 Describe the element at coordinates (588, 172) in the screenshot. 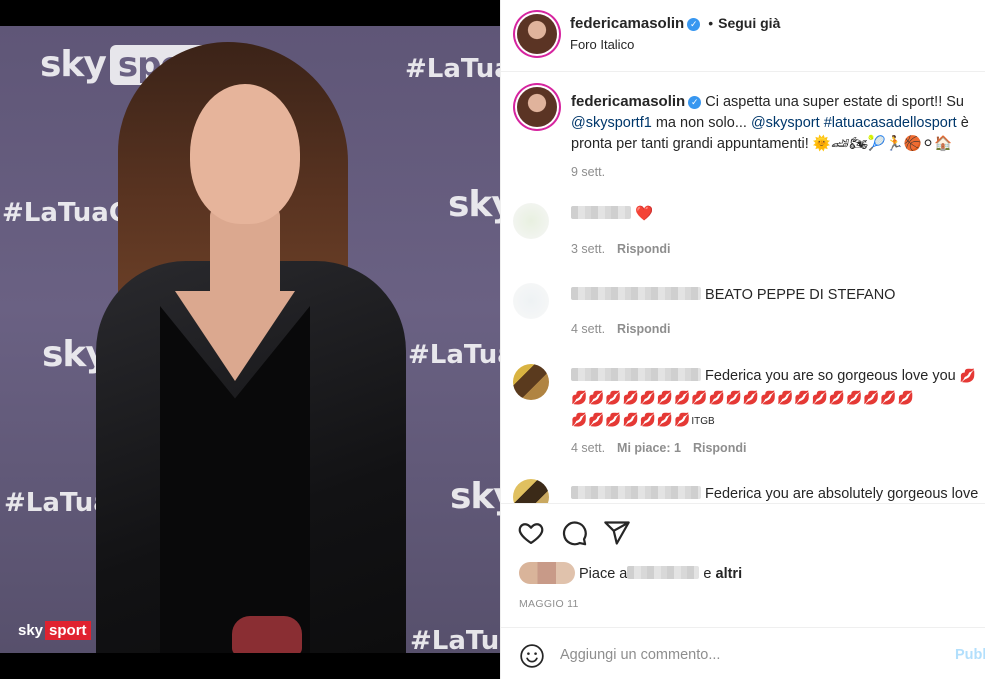

I see `caption-timestamp: 9 sett.` at that location.